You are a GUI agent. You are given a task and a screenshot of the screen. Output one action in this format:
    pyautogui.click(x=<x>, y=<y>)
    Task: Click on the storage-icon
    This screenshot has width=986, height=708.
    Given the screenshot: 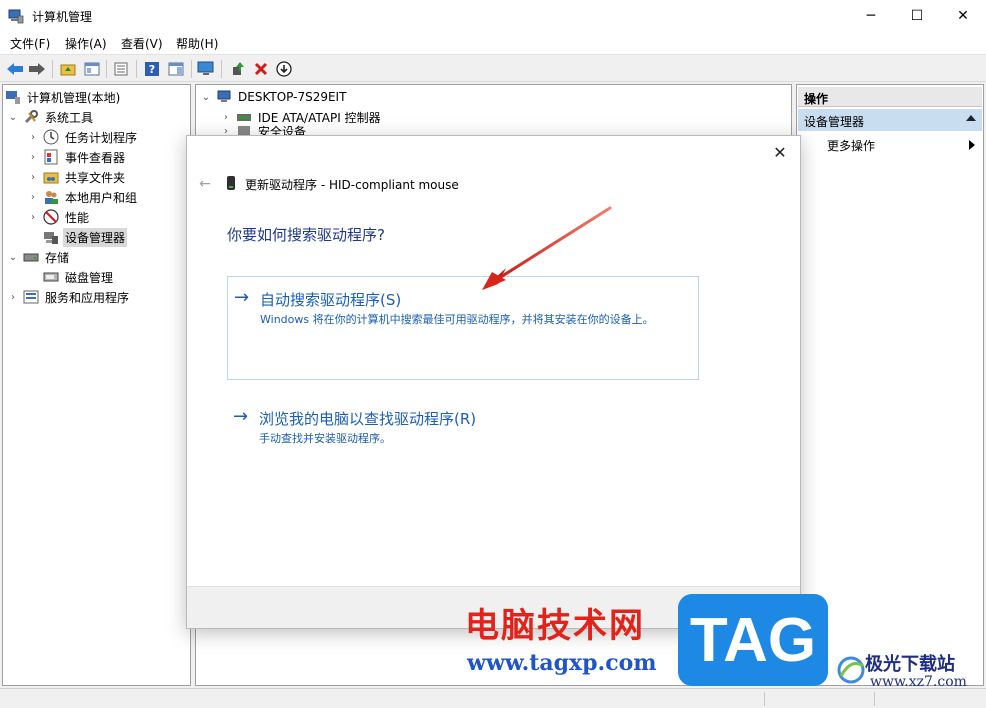 What is the action you would take?
    pyautogui.click(x=31, y=257)
    